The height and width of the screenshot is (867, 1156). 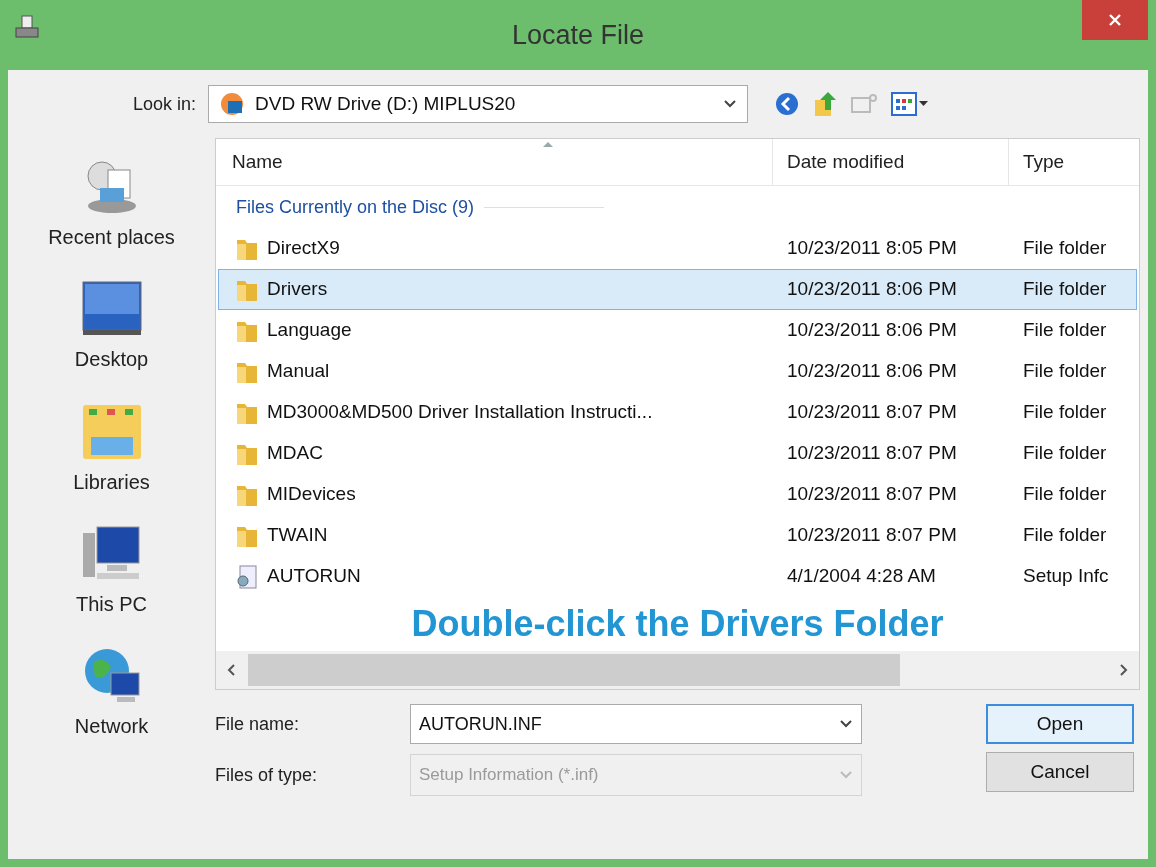 I want to click on file-row: DirectX9 10/23/2011 8:05 PM File folder, so click(x=677, y=249).